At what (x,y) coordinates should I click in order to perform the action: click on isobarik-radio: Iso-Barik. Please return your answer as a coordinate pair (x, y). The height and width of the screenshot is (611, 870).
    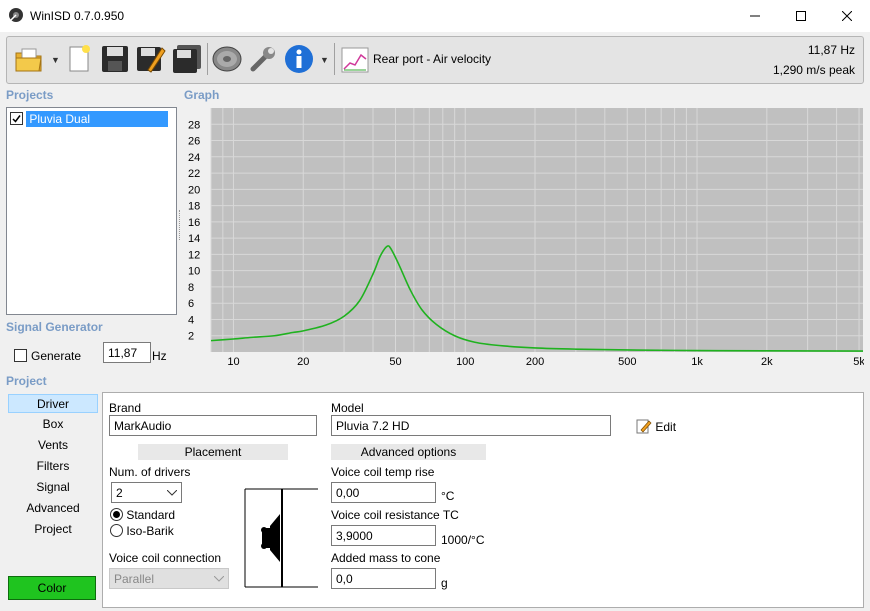
    Looking at the image, I should click on (142, 531).